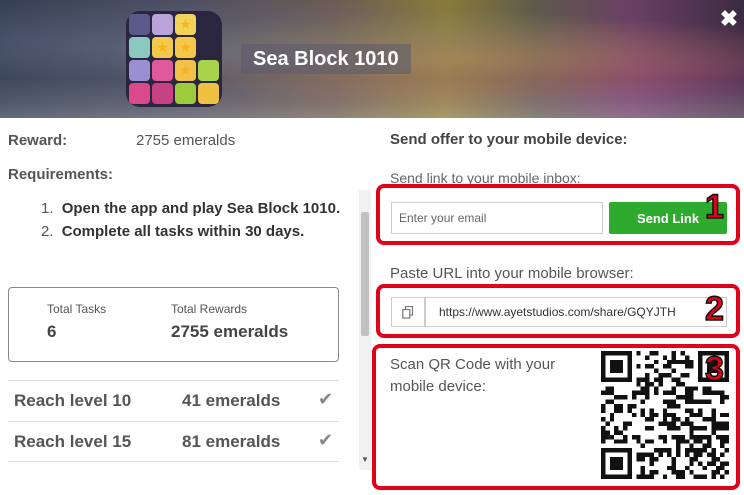 The width and height of the screenshot is (744, 495). Describe the element at coordinates (729, 19) in the screenshot. I see `close-icon: ✖` at that location.